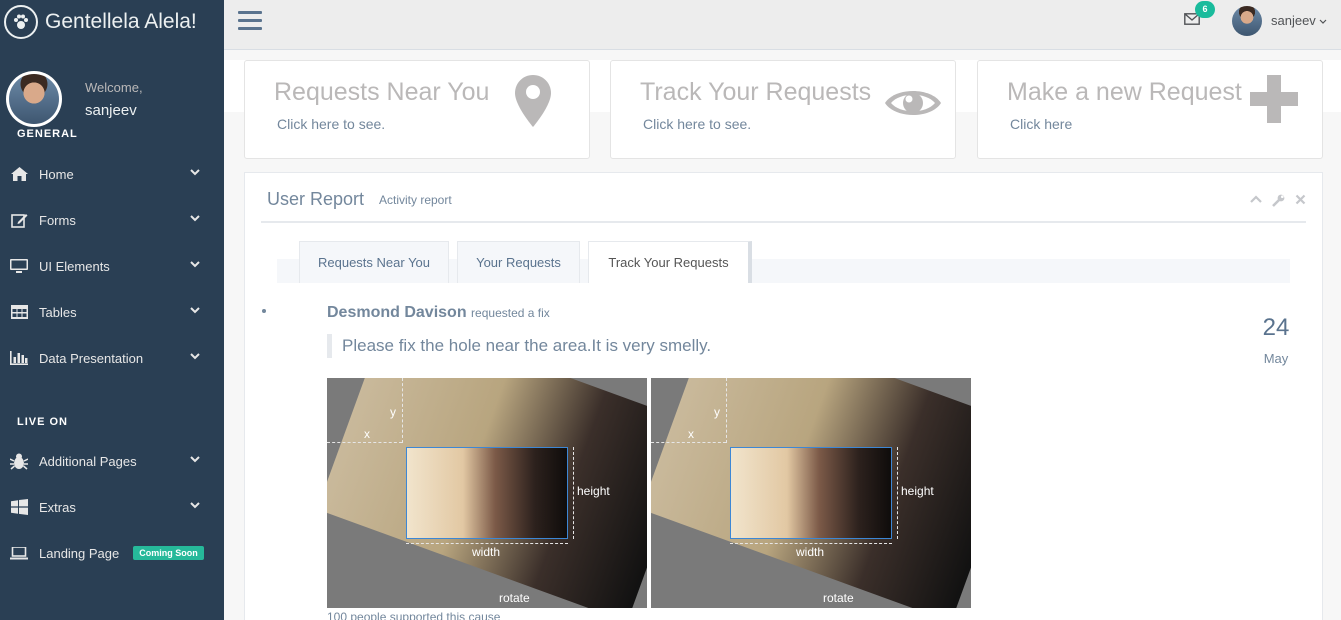 The image size is (1341, 620). Describe the element at coordinates (533, 101) in the screenshot. I see `map-marker-icon` at that location.